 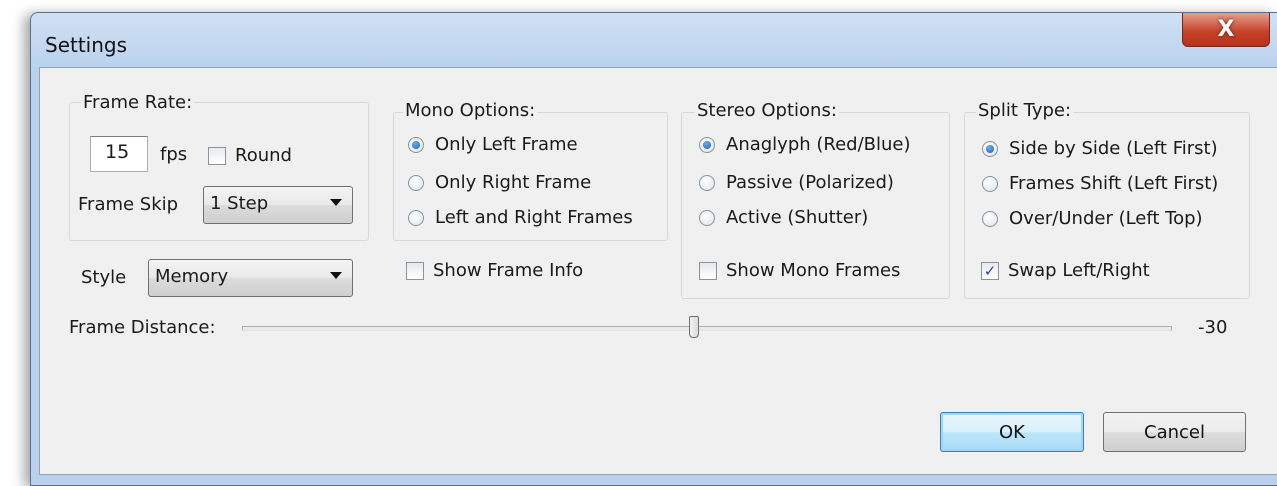 What do you see at coordinates (797, 217) in the screenshot?
I see `stereo-option-label: Active (Shutter)` at bounding box center [797, 217].